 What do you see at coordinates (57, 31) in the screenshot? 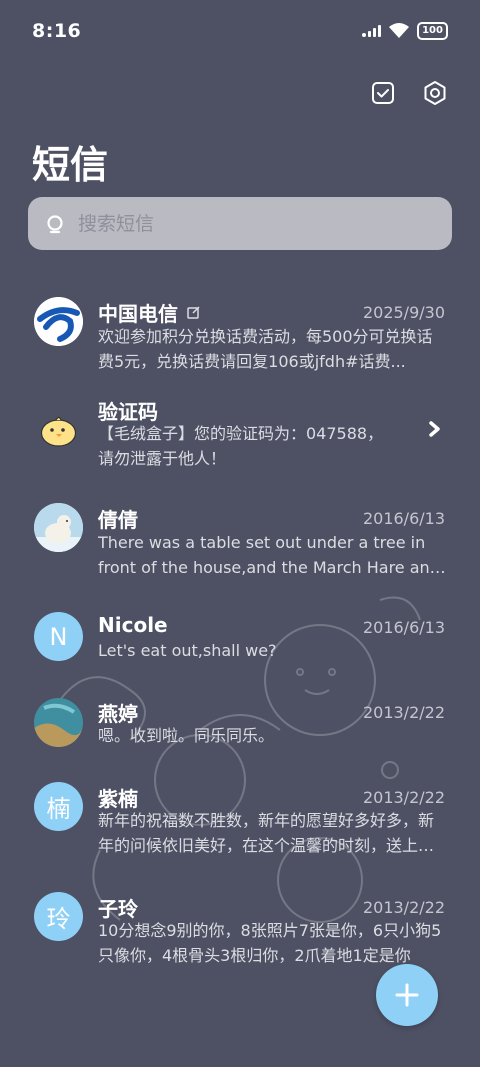
I see `status-time: 8:16` at bounding box center [57, 31].